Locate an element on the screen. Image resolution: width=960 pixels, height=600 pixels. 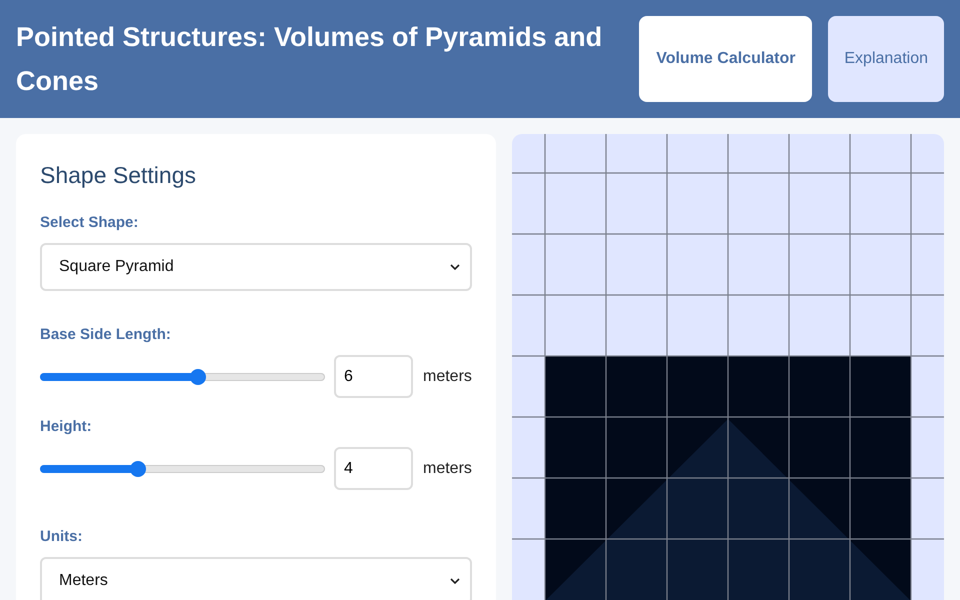
tab: Explanation is located at coordinates (886, 59).